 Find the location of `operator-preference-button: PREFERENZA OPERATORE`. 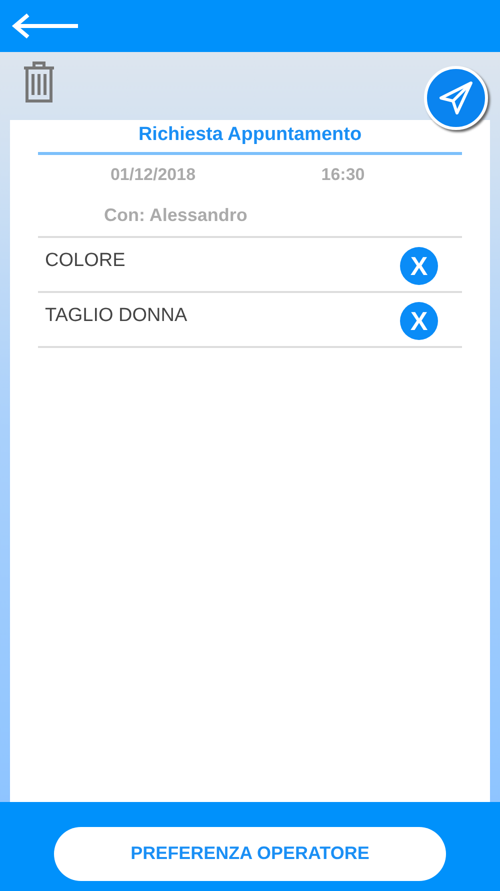

operator-preference-button: PREFERENZA OPERATORE is located at coordinates (250, 853).